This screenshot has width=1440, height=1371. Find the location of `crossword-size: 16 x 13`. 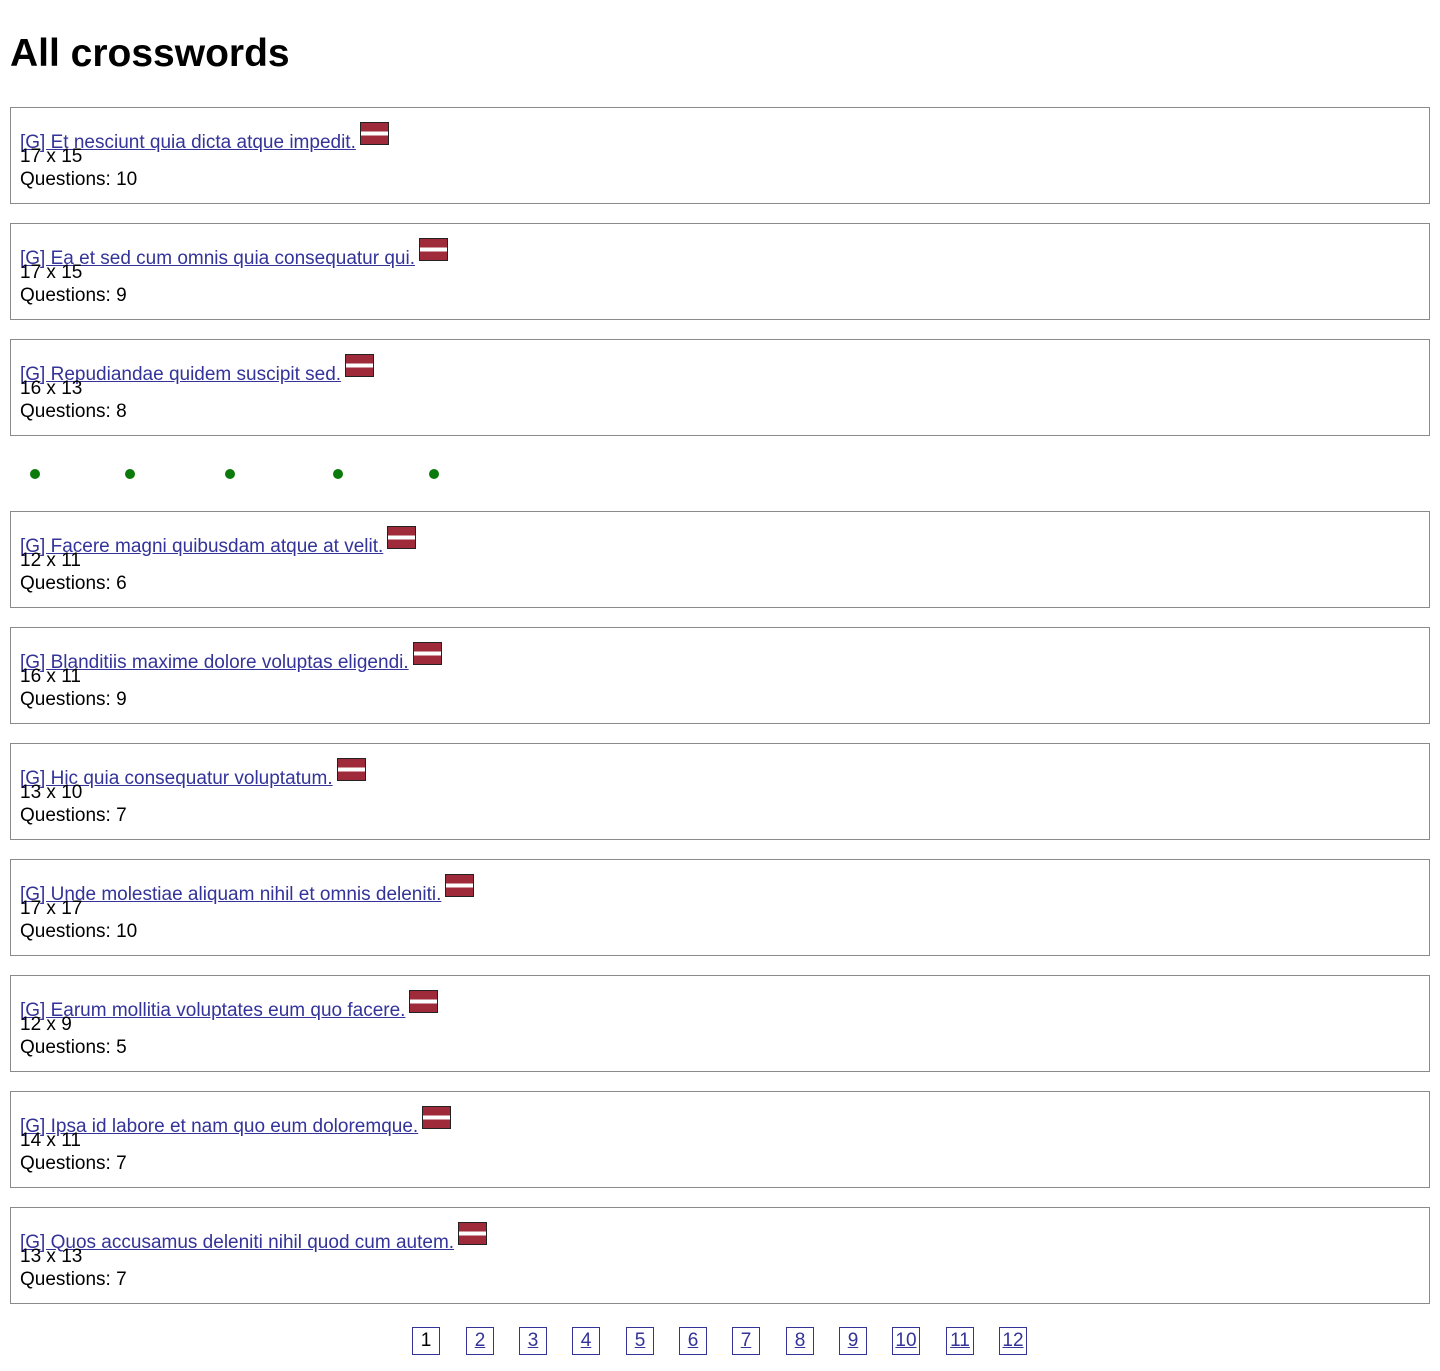

crossword-size: 16 x 13 is located at coordinates (51, 388).